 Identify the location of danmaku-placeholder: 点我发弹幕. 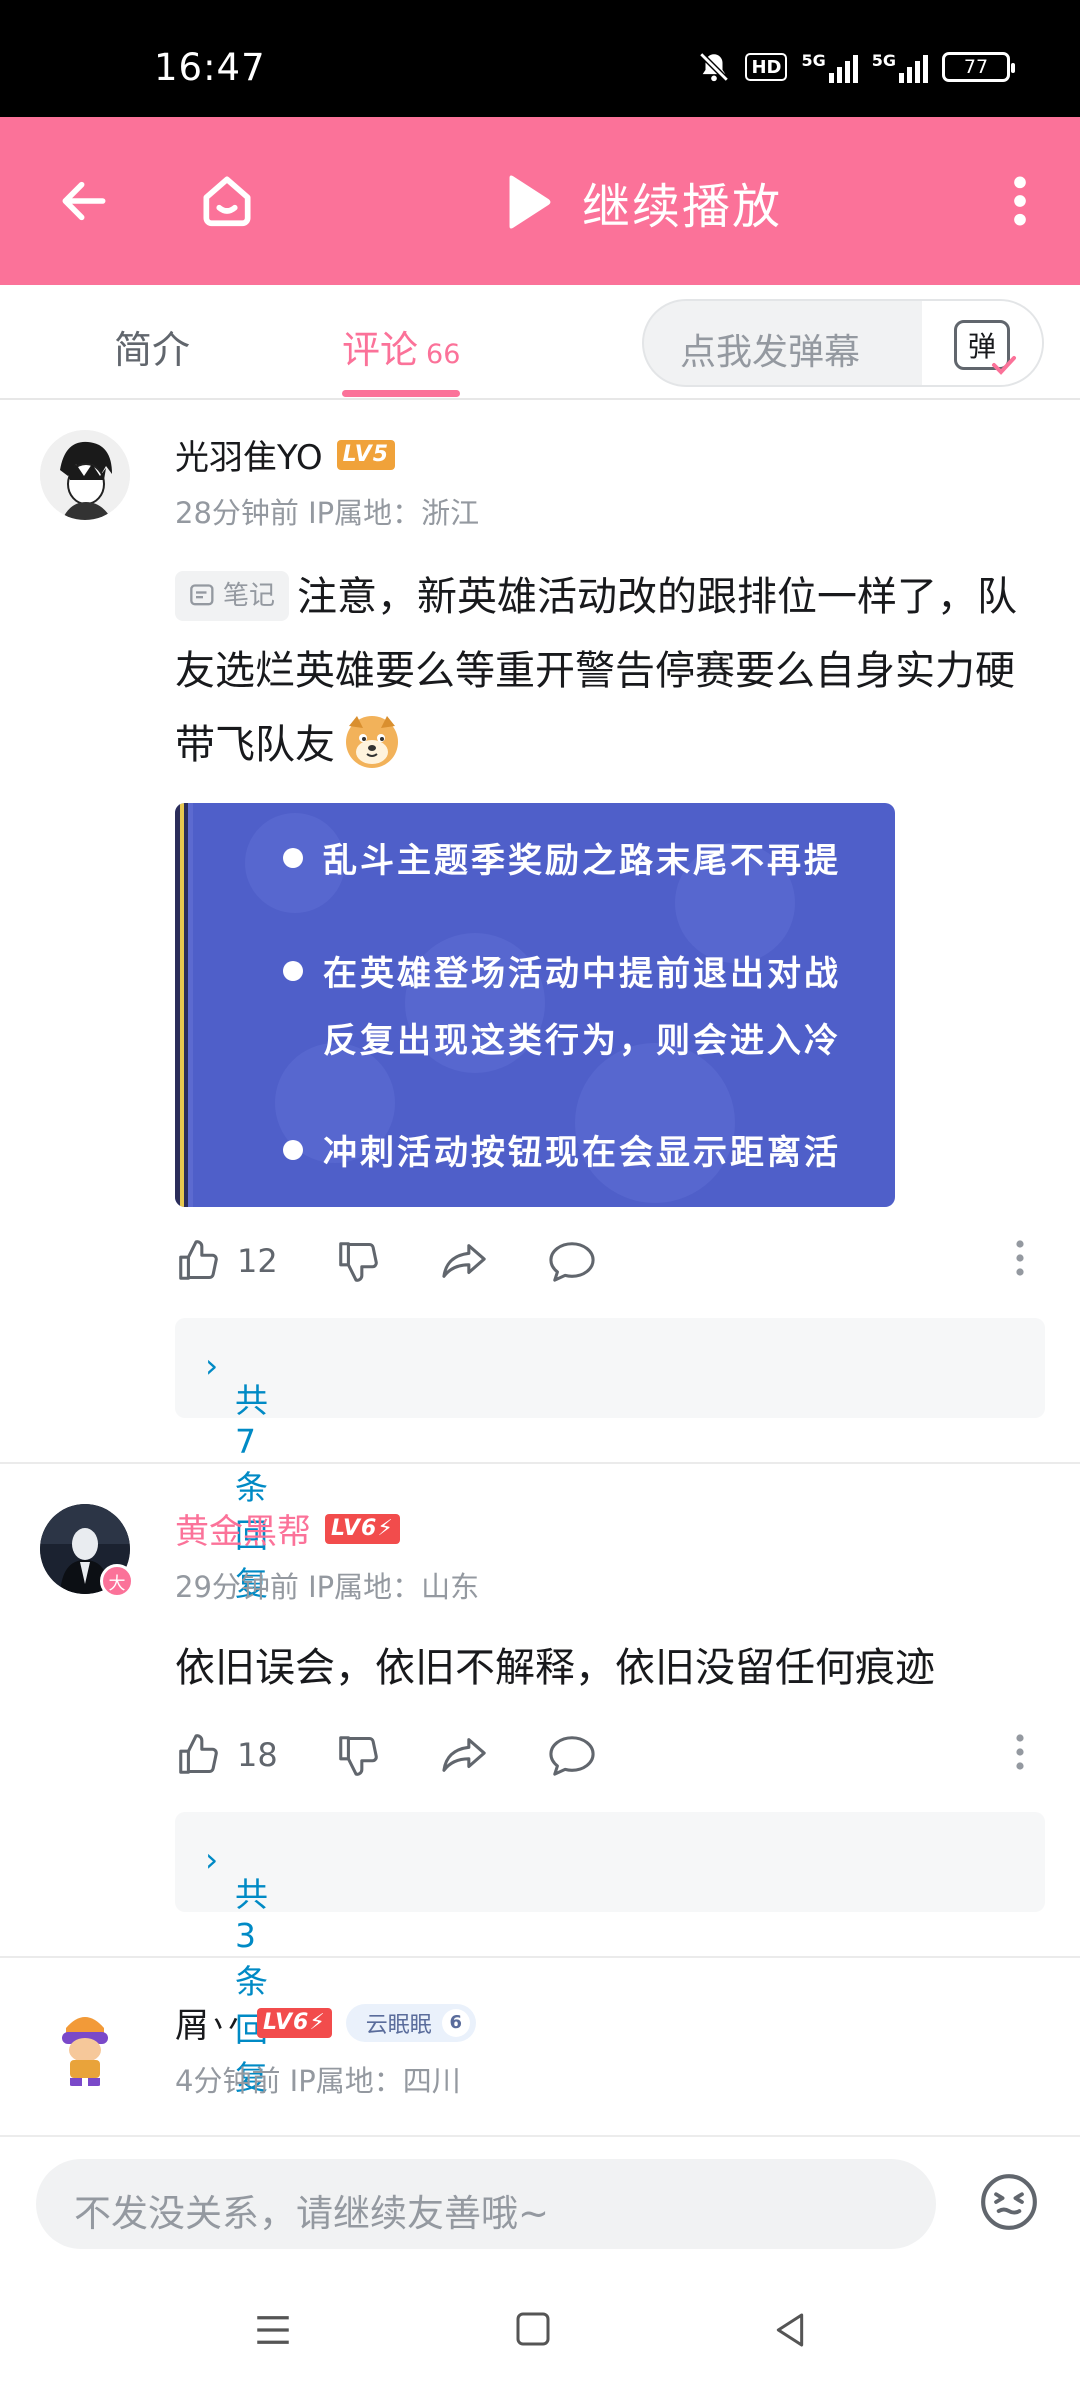
(770, 352).